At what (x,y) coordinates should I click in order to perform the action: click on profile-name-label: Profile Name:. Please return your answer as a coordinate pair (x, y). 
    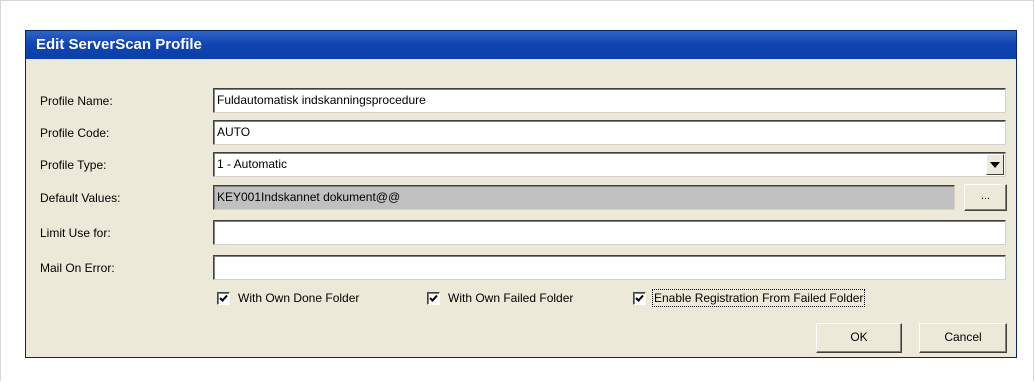
    Looking at the image, I should click on (76, 101).